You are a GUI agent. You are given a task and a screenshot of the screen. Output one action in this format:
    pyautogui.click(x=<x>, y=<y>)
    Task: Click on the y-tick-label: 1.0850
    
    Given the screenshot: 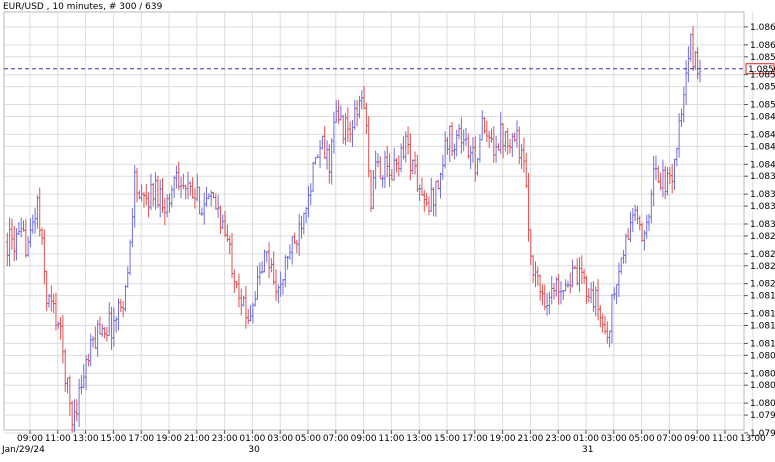 What is the action you would take?
    pyautogui.click(x=762, y=106)
    